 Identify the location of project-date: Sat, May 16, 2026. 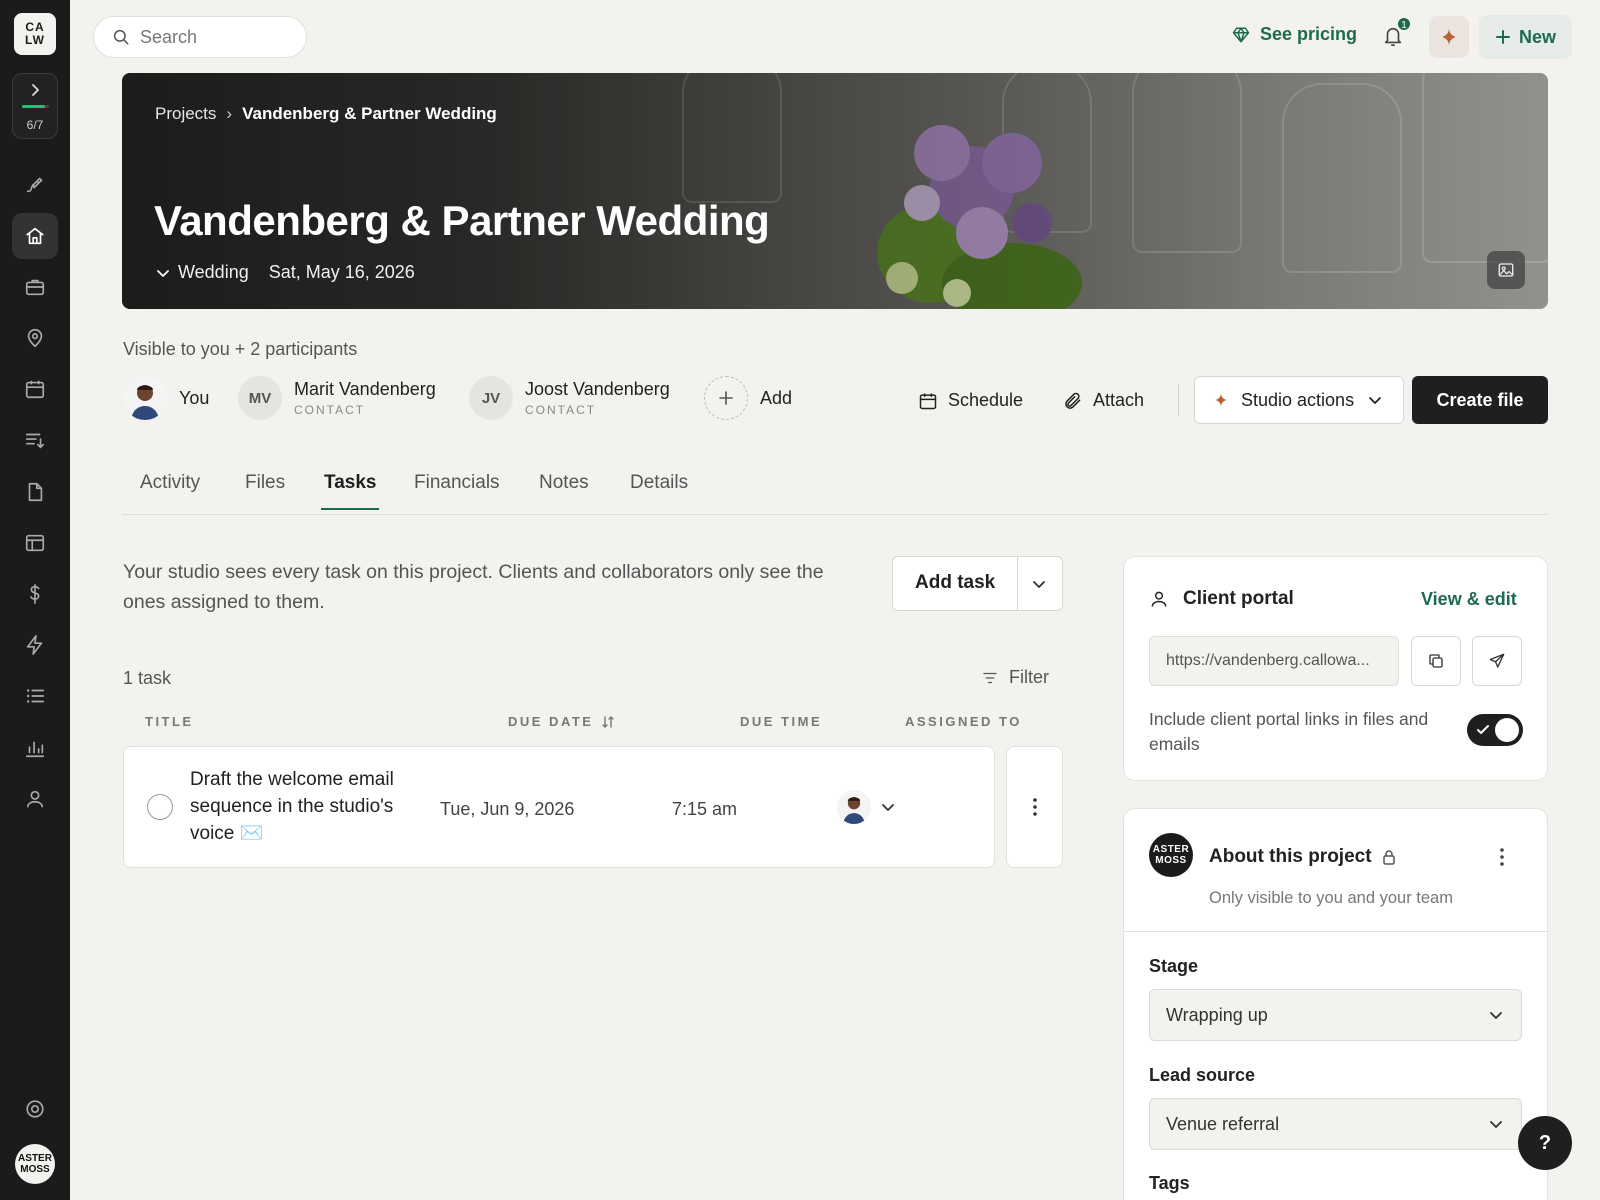
(342, 272).